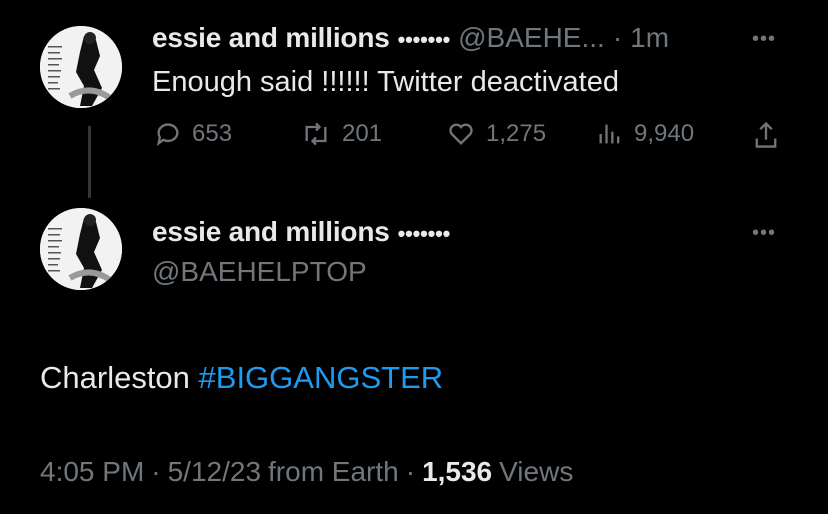 The height and width of the screenshot is (514, 828). What do you see at coordinates (362, 133) in the screenshot?
I see `retweet-count: 201` at bounding box center [362, 133].